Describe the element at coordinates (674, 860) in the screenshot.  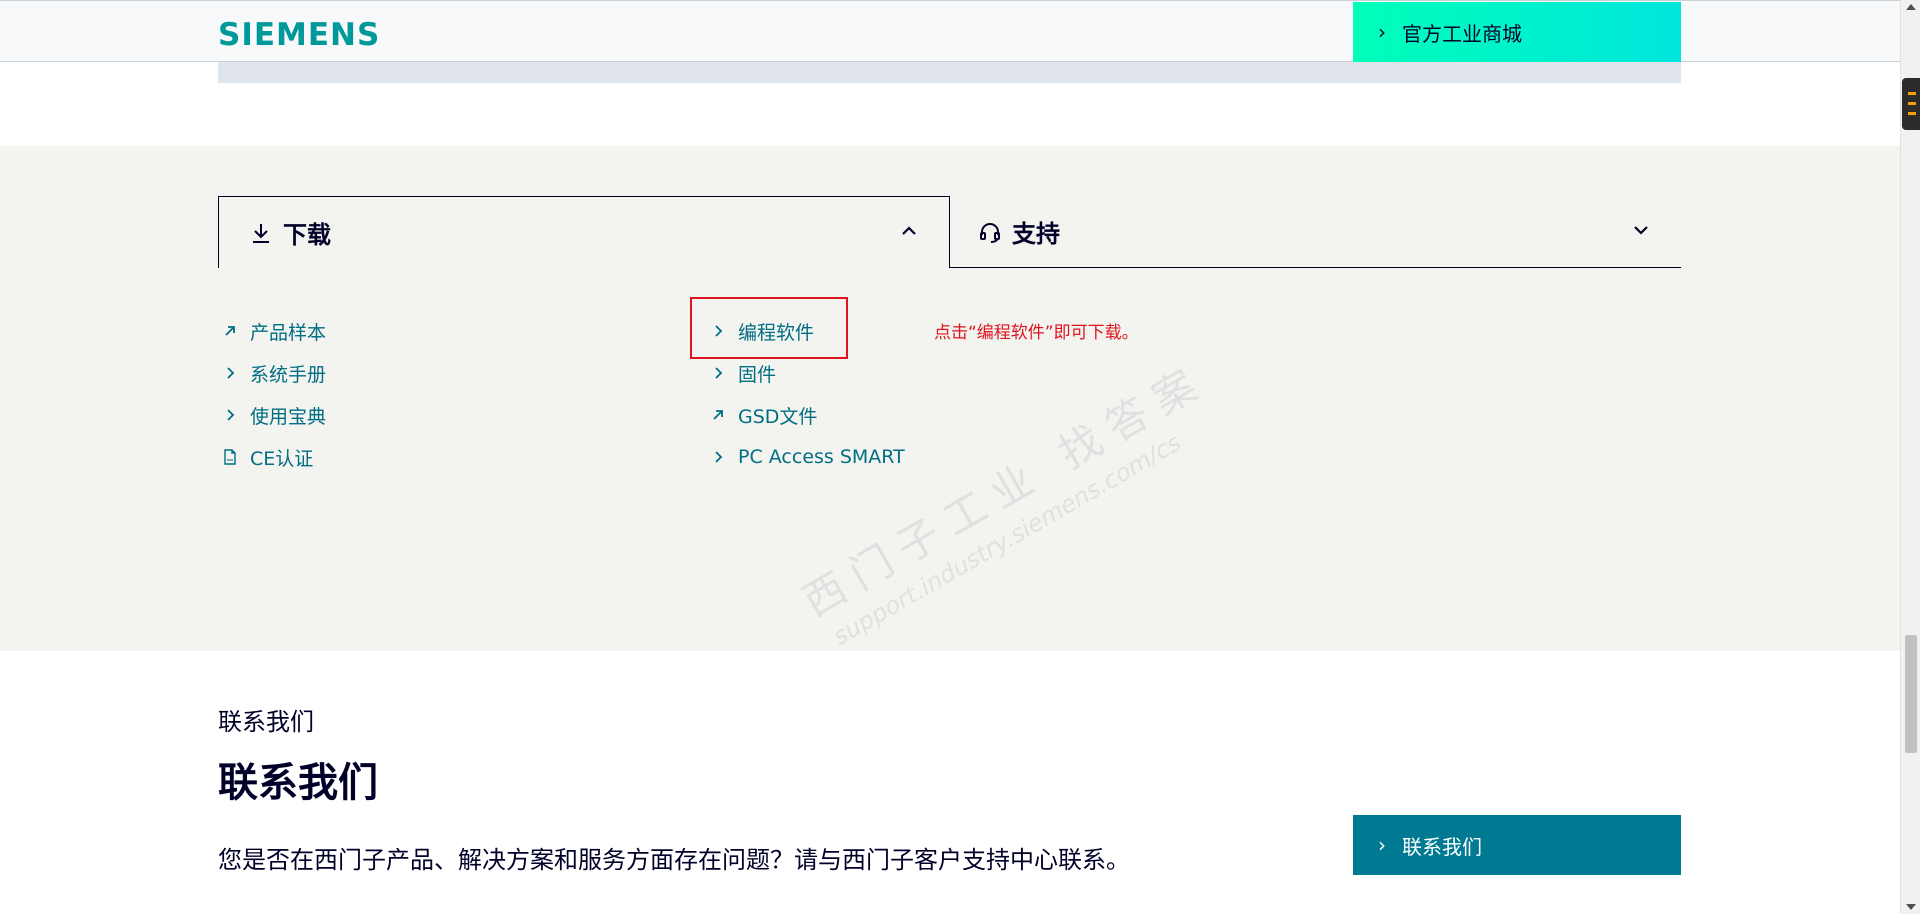
I see `contact-description: 您是否在西门子产品、解决方案和服务方面存在问题？请与西门子客户支持中心联系。` at that location.